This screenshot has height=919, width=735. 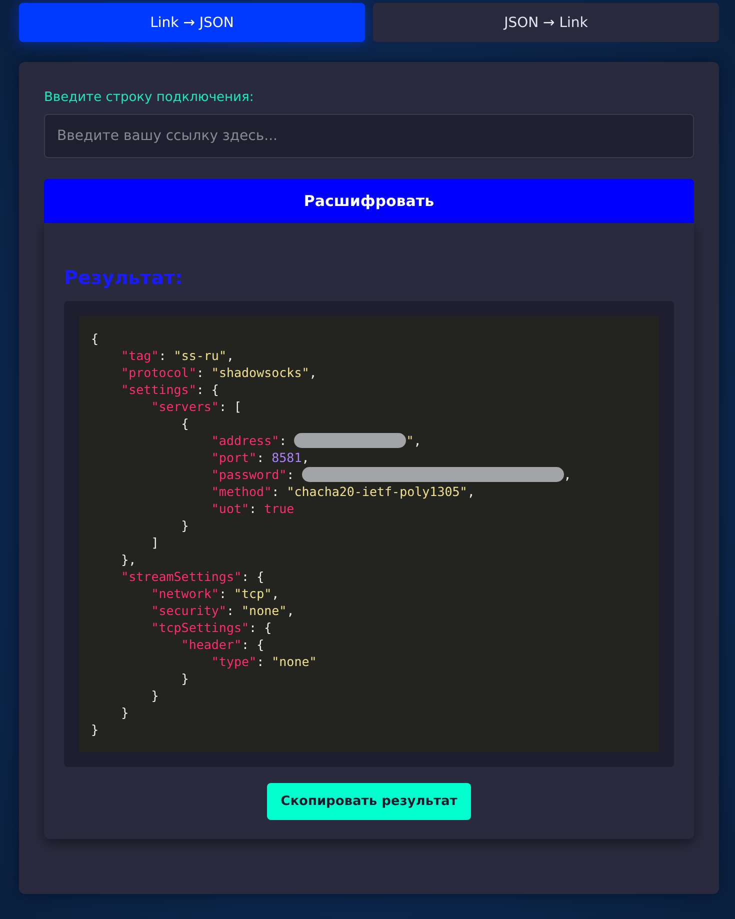 I want to click on json-literal: true, so click(x=279, y=508).